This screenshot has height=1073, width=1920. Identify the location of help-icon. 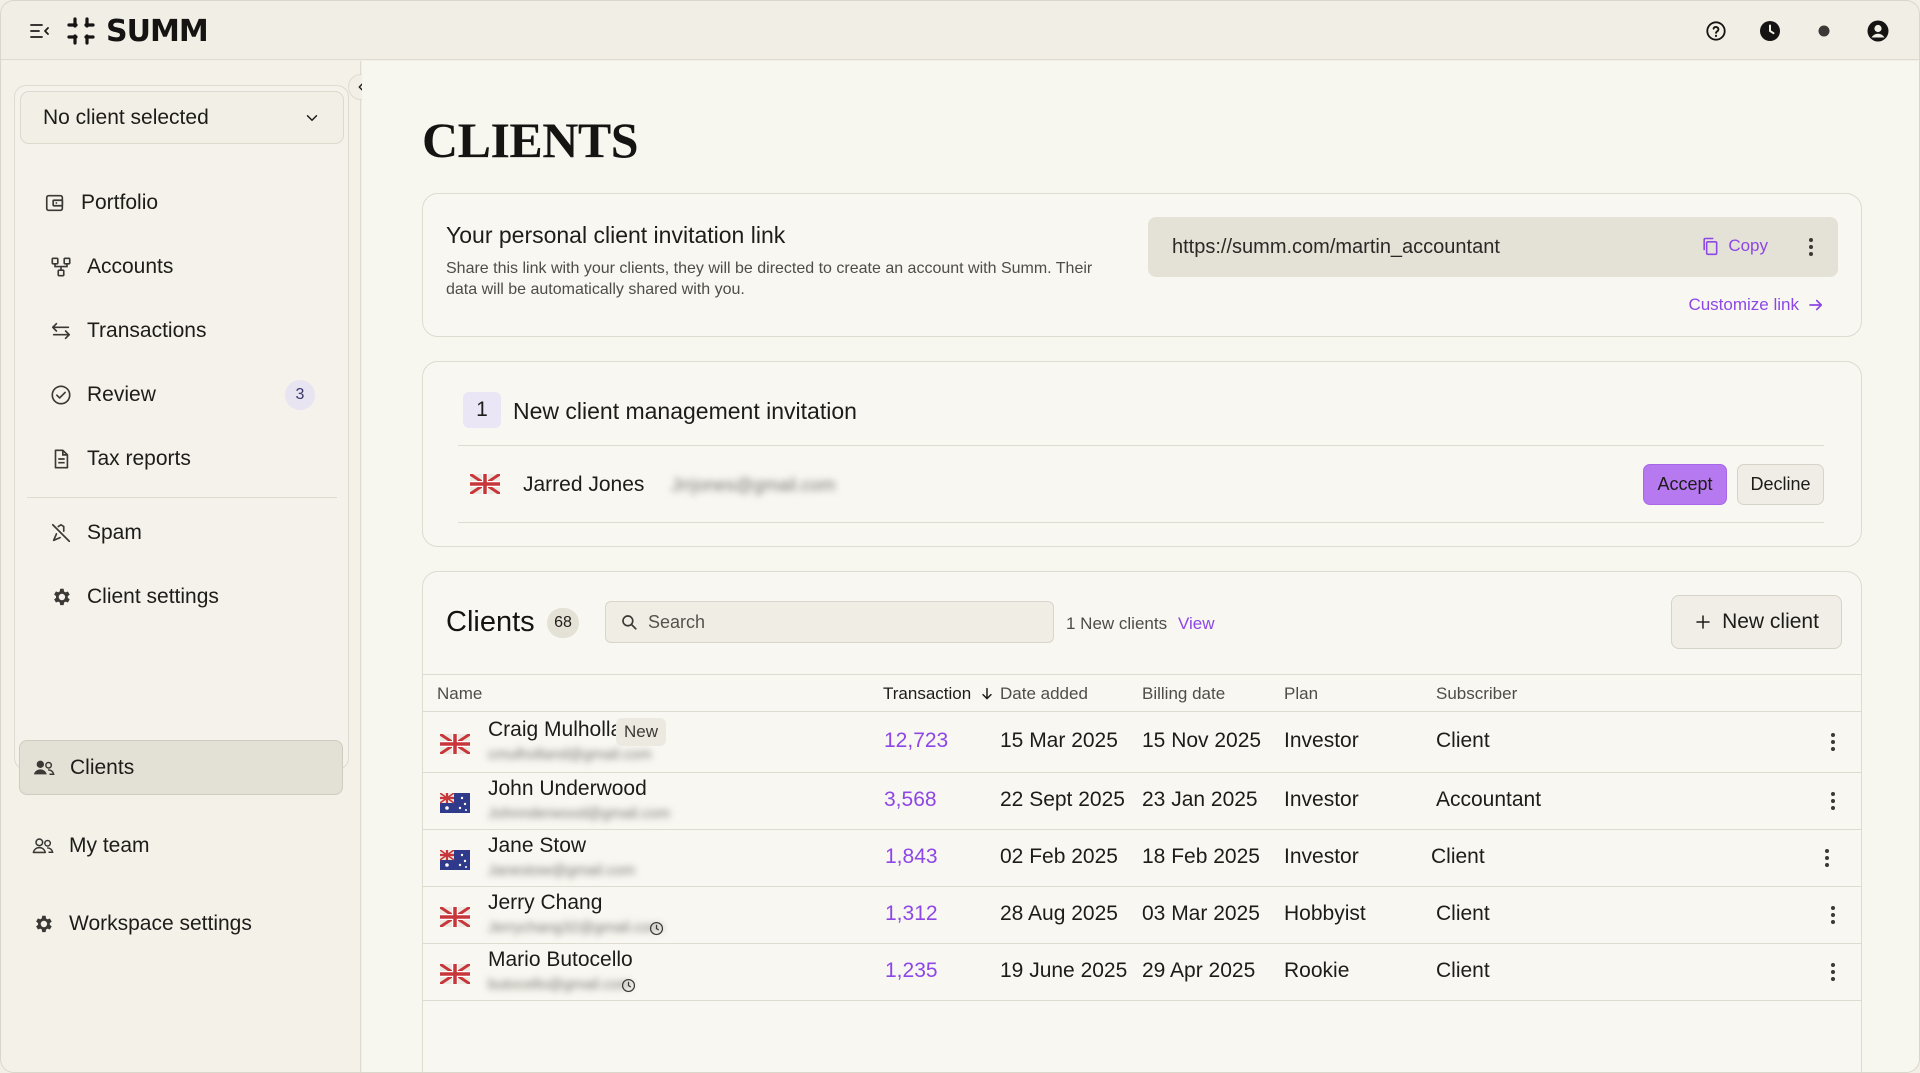
(1716, 31).